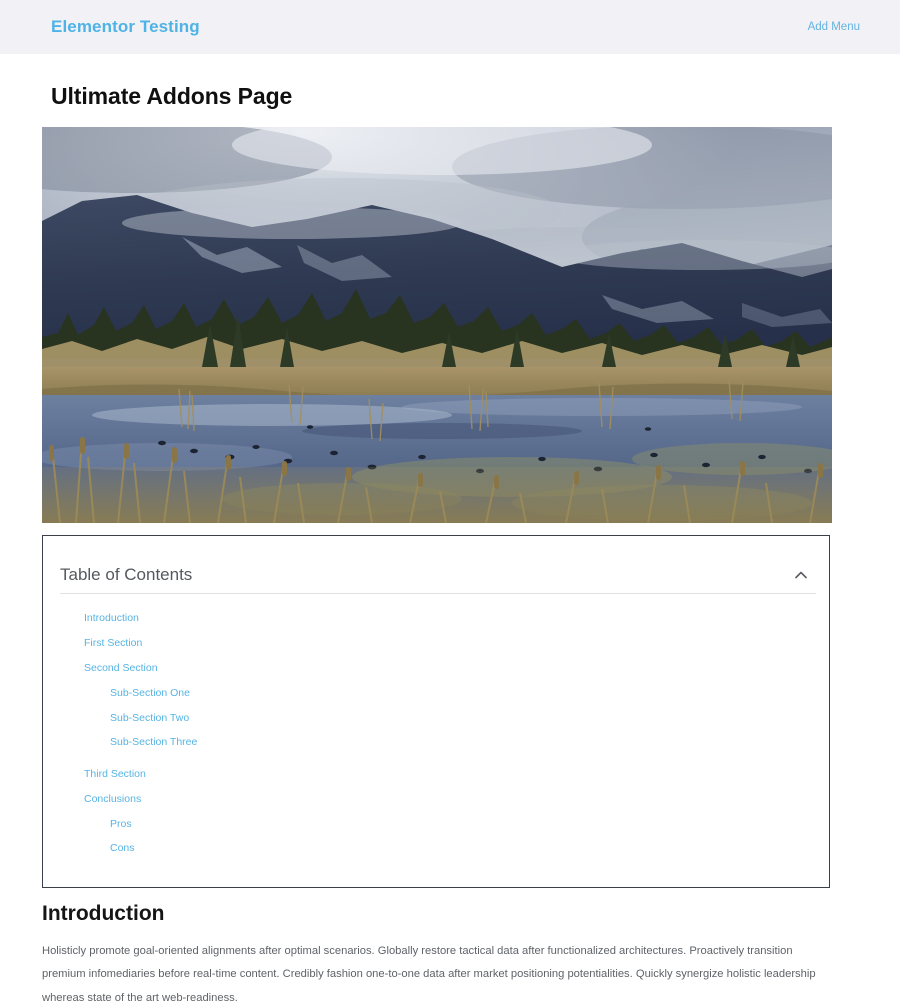 Image resolution: width=900 pixels, height=1003 pixels. What do you see at coordinates (436, 758) in the screenshot?
I see `toc-spacer` at bounding box center [436, 758].